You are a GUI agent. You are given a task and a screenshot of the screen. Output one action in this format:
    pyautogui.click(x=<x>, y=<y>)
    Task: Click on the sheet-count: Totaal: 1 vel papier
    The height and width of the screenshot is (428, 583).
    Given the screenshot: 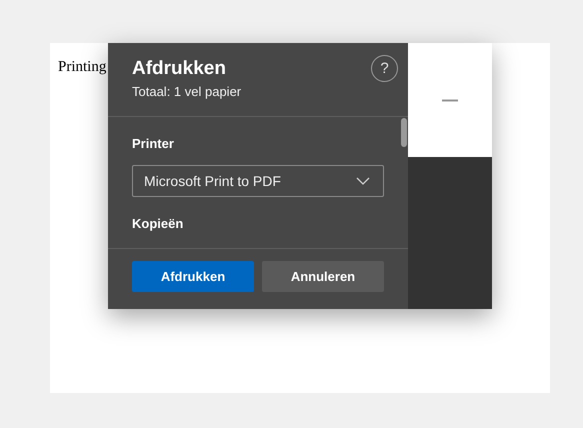 What is the action you would take?
    pyautogui.click(x=187, y=91)
    